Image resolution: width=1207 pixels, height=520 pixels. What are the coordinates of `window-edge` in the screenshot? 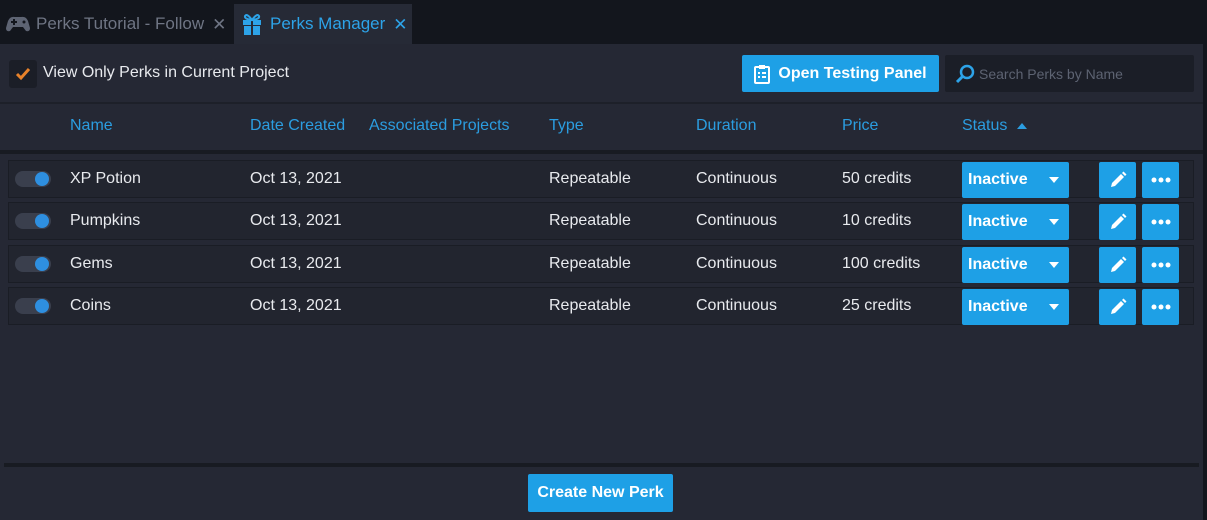 It's located at (1205, 260).